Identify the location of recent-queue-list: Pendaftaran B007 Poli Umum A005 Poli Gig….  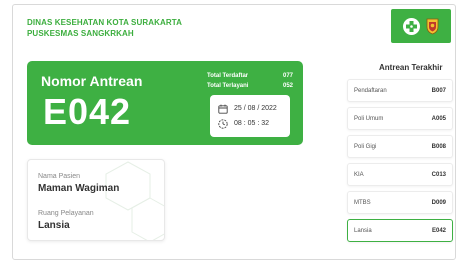
(400, 163).